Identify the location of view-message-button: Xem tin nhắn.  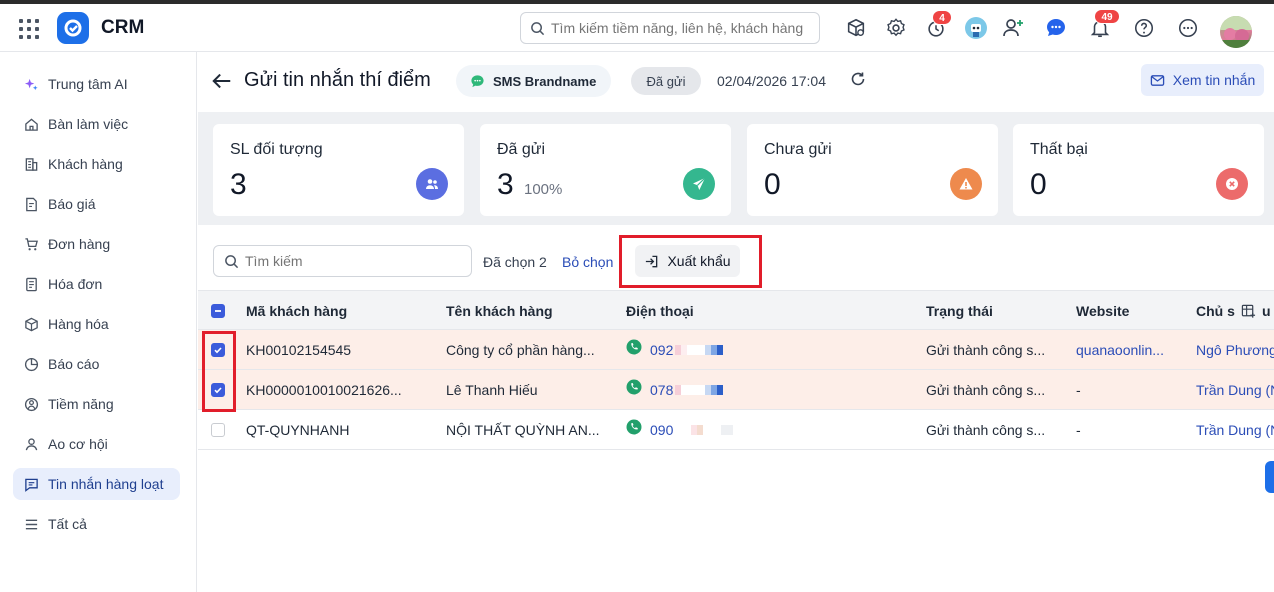
(1202, 80).